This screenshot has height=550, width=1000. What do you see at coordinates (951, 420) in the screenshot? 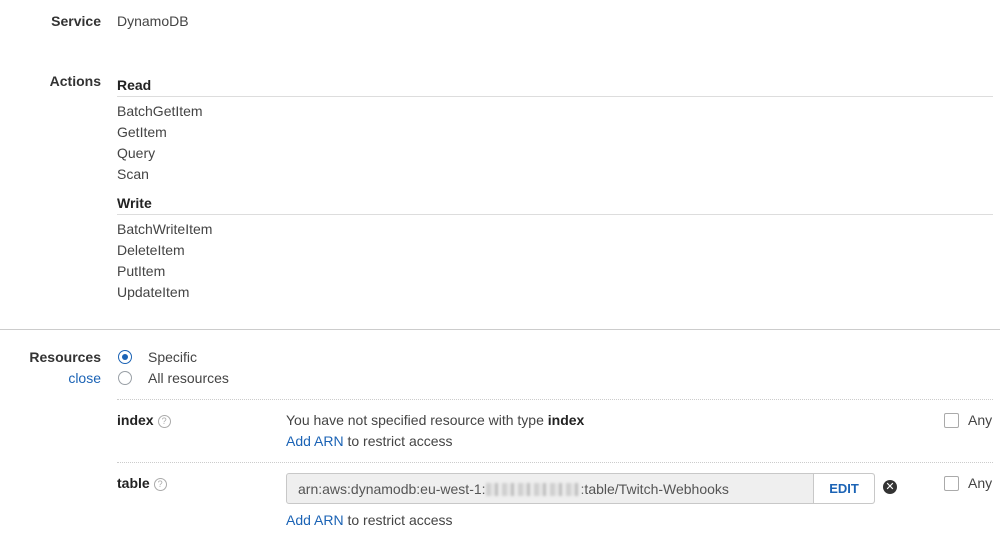
I see `index-any-checkbox` at bounding box center [951, 420].